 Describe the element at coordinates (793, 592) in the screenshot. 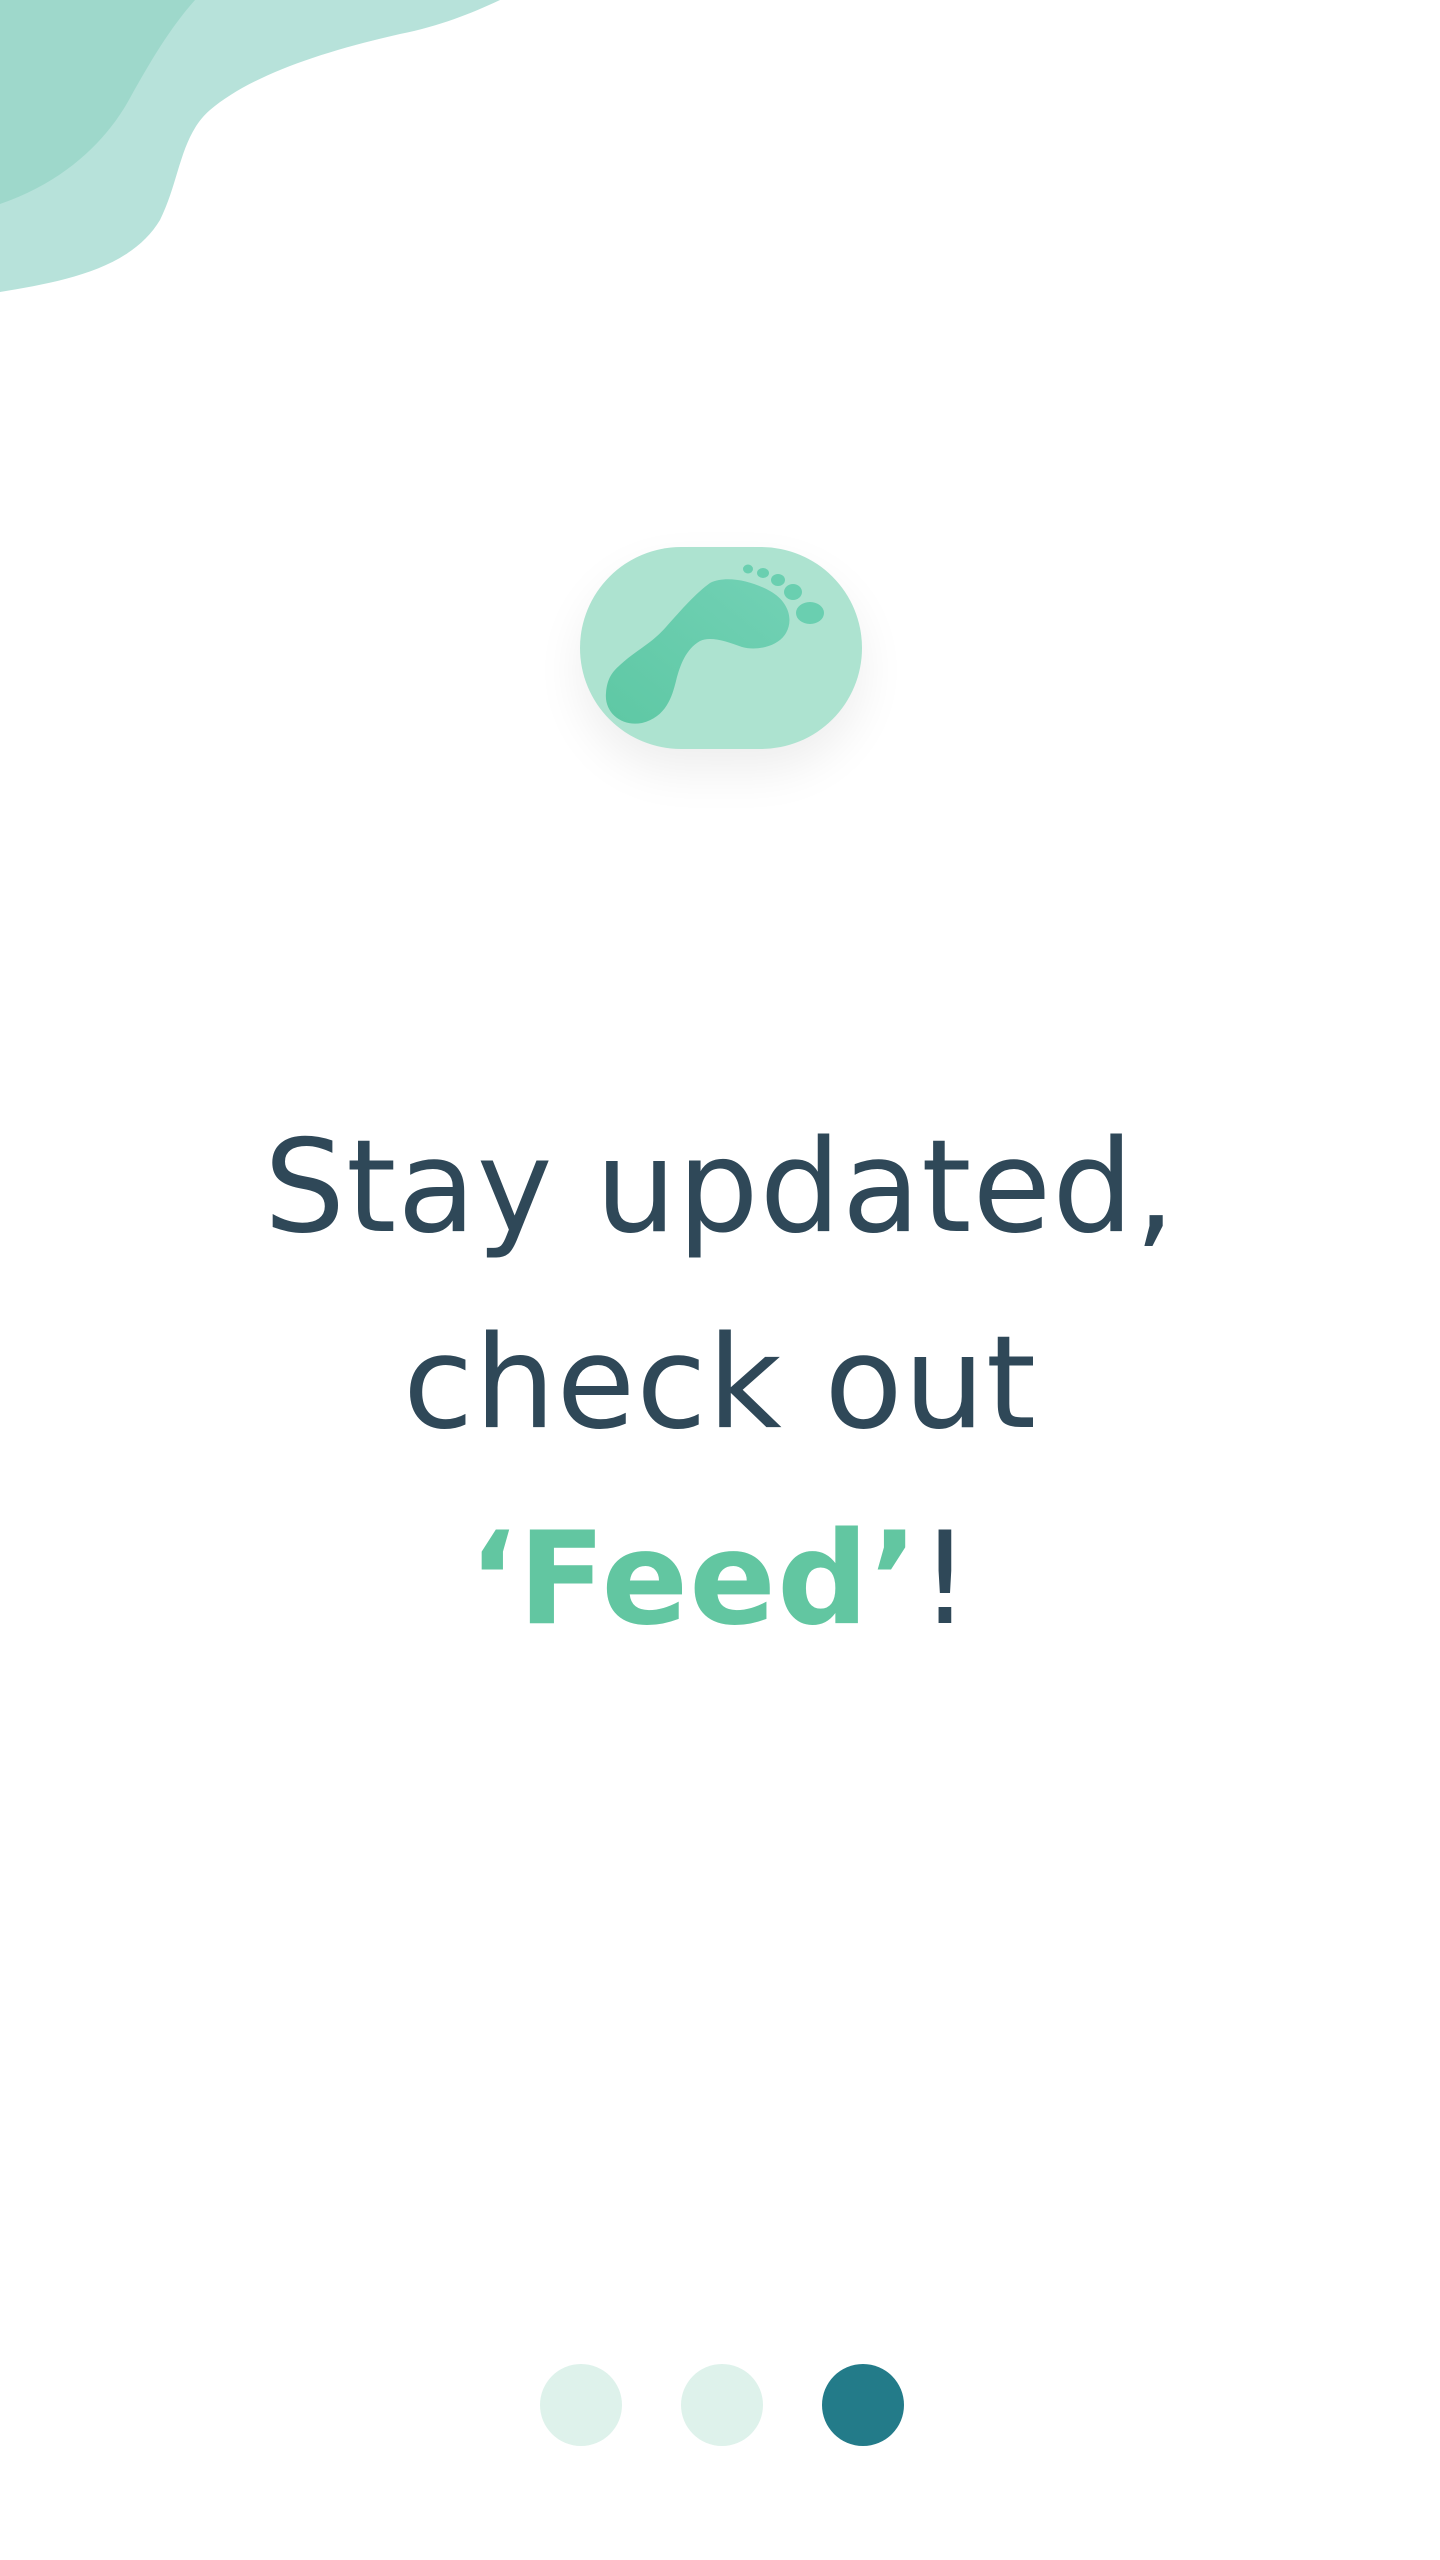

I see `toe-second` at that location.